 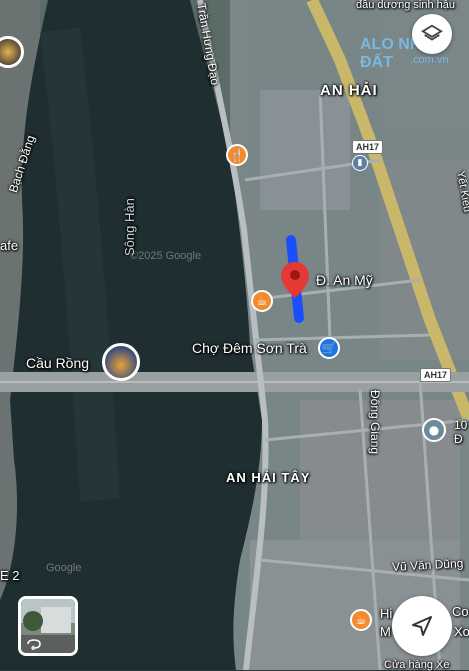 What do you see at coordinates (268, 477) in the screenshot?
I see `district-label-an-hai-tay: AN HẢI TÂY` at bounding box center [268, 477].